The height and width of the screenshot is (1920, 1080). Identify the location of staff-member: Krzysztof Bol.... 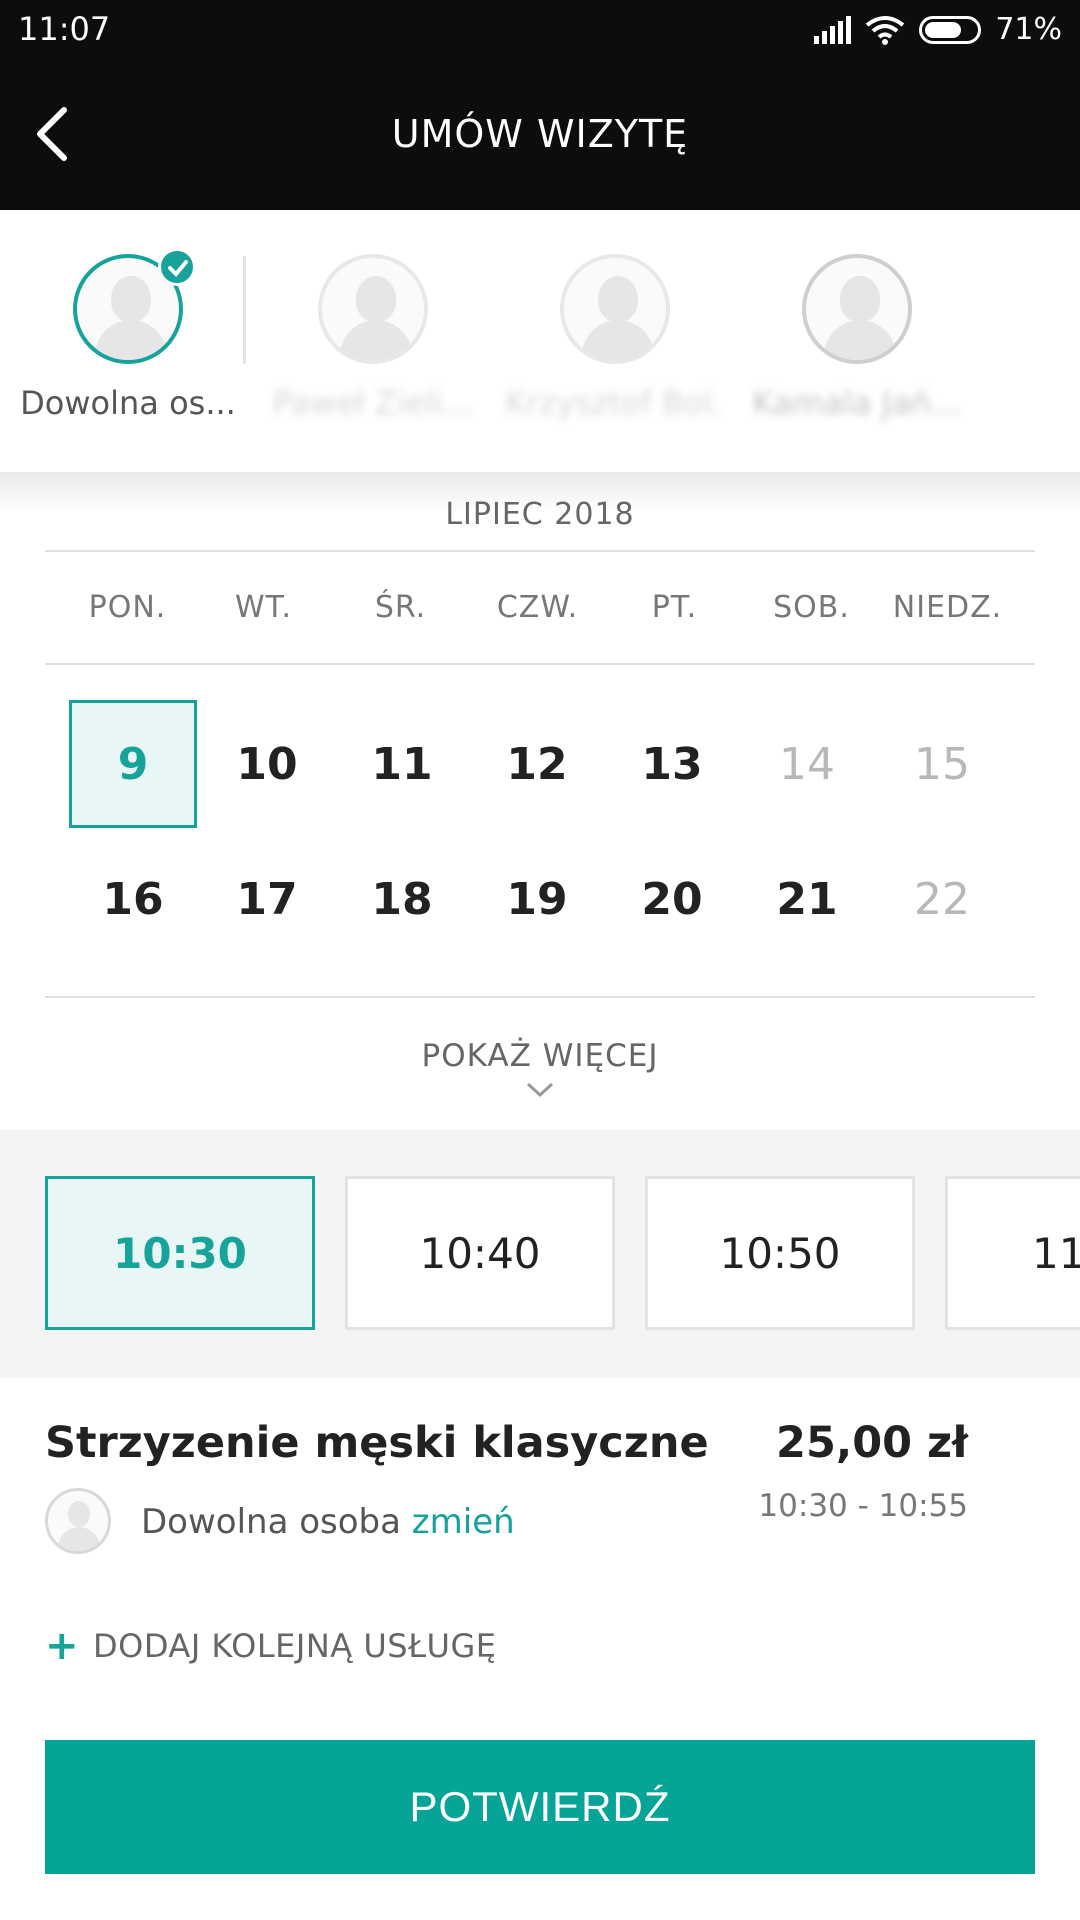
(615, 338).